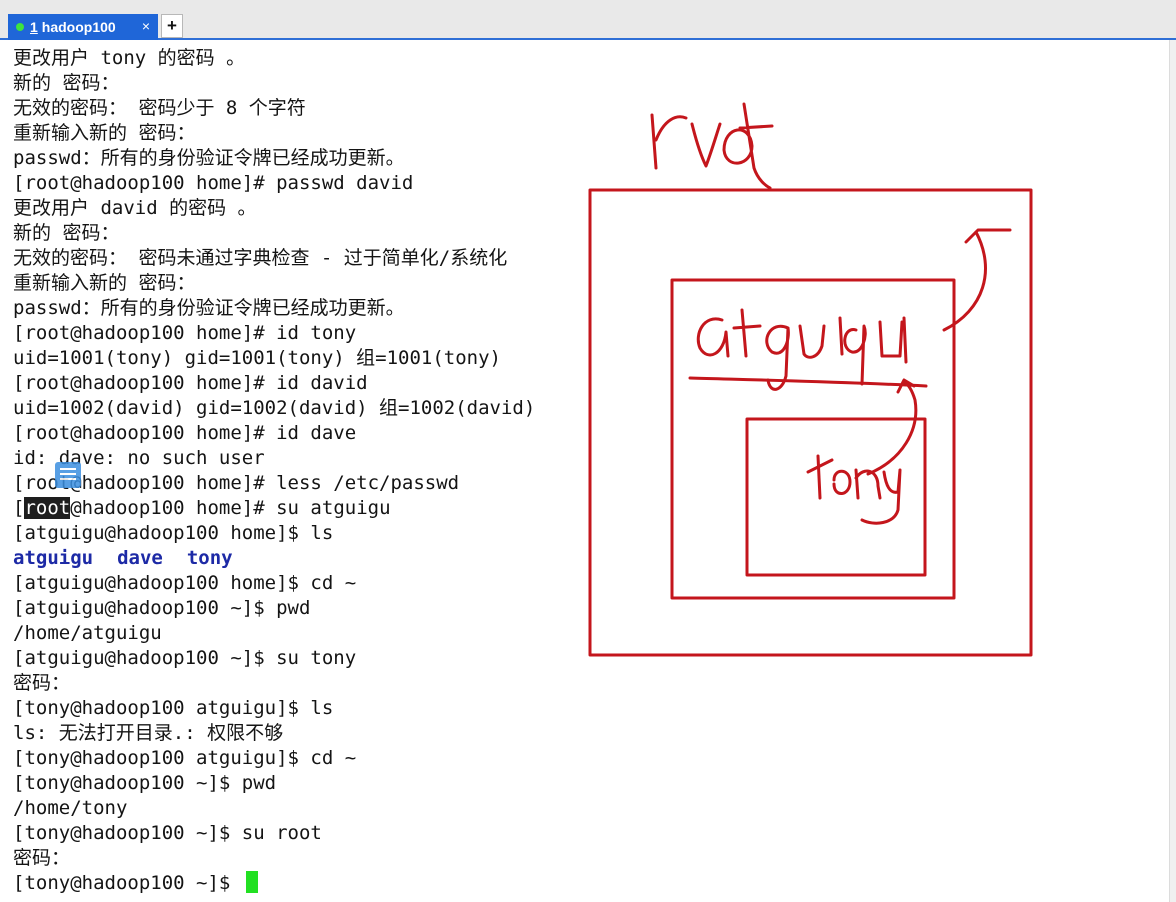 The height and width of the screenshot is (902, 1176). I want to click on scrollbar, so click(1172, 471).